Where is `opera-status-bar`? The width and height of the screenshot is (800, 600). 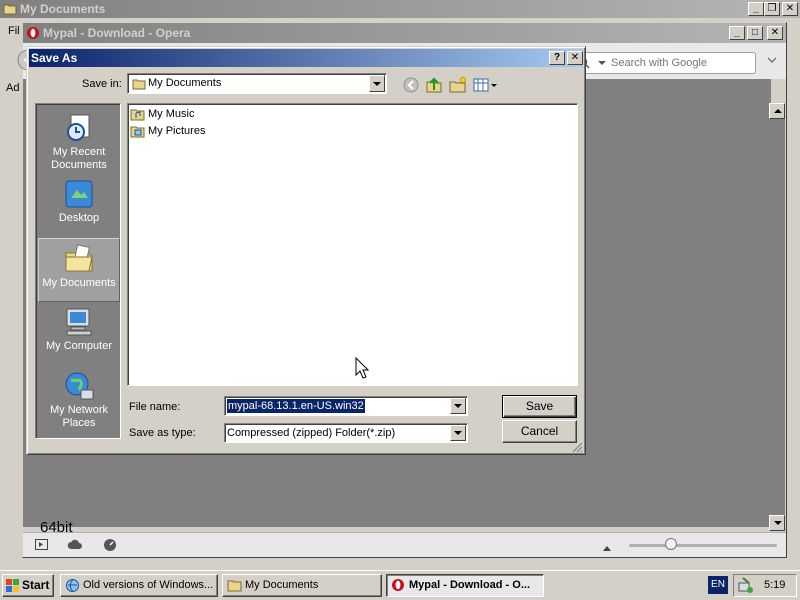 opera-status-bar is located at coordinates (404, 544).